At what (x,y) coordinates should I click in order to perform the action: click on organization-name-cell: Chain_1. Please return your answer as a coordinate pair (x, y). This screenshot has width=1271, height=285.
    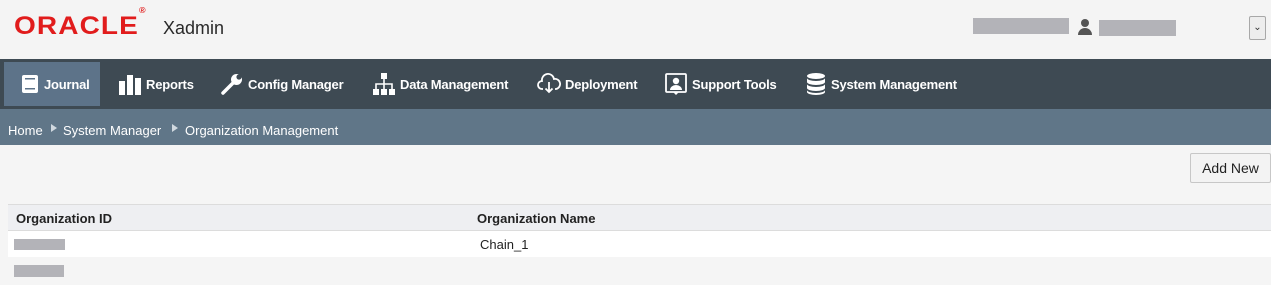
    Looking at the image, I should click on (504, 244).